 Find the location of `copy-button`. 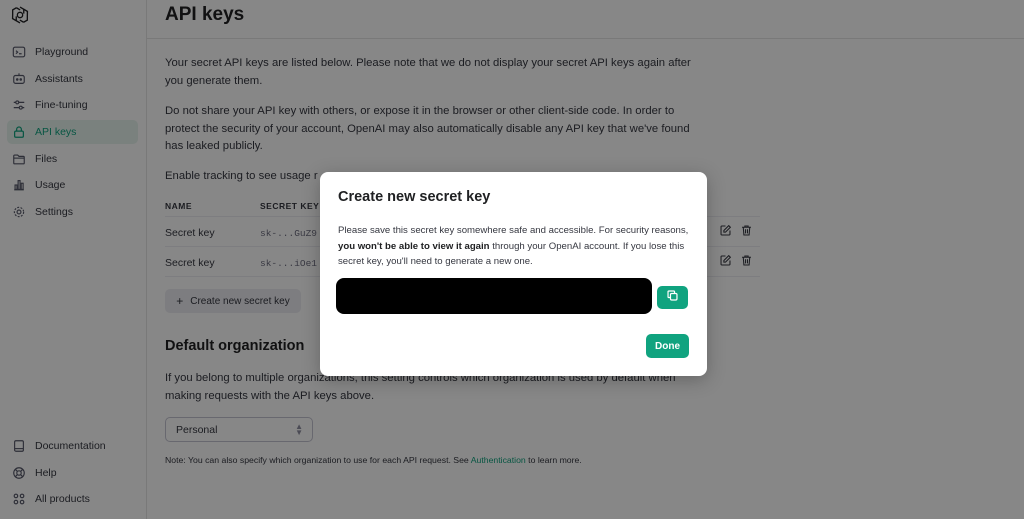

copy-button is located at coordinates (672, 297).